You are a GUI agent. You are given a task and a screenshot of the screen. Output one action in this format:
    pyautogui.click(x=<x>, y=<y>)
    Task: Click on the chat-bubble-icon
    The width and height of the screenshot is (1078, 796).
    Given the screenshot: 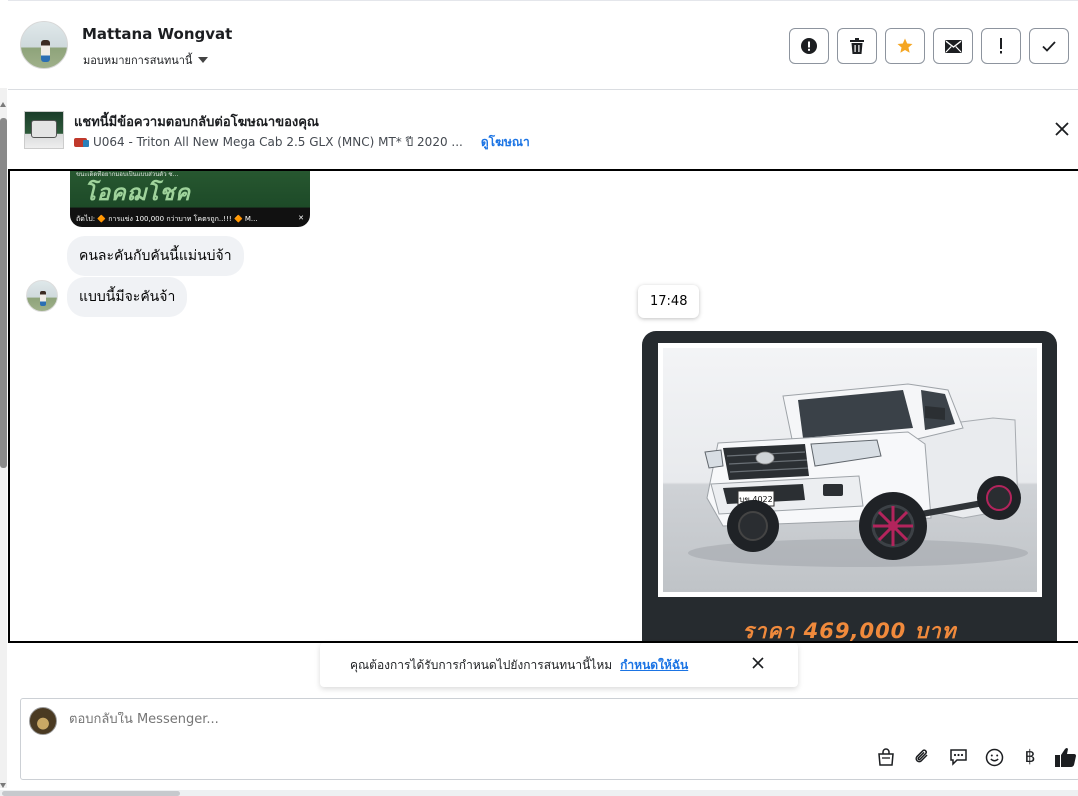 What is the action you would take?
    pyautogui.click(x=958, y=757)
    